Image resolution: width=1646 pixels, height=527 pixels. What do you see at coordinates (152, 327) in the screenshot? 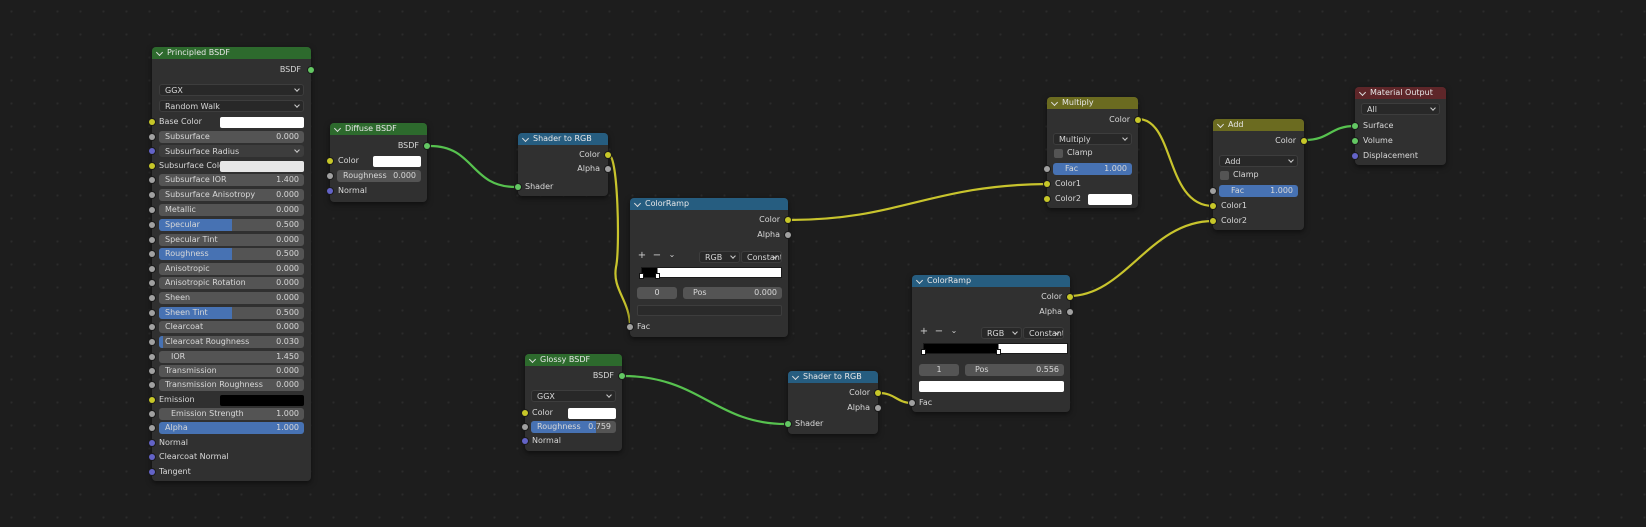
I see `clearcoat-socket` at bounding box center [152, 327].